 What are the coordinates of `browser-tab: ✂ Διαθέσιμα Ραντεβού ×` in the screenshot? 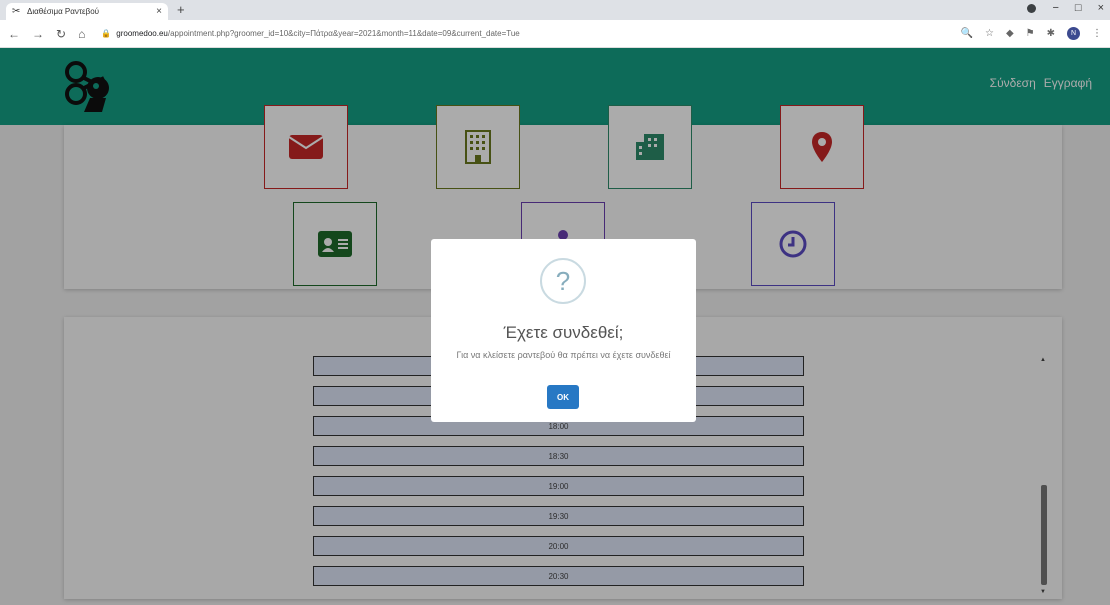 It's located at (87, 11).